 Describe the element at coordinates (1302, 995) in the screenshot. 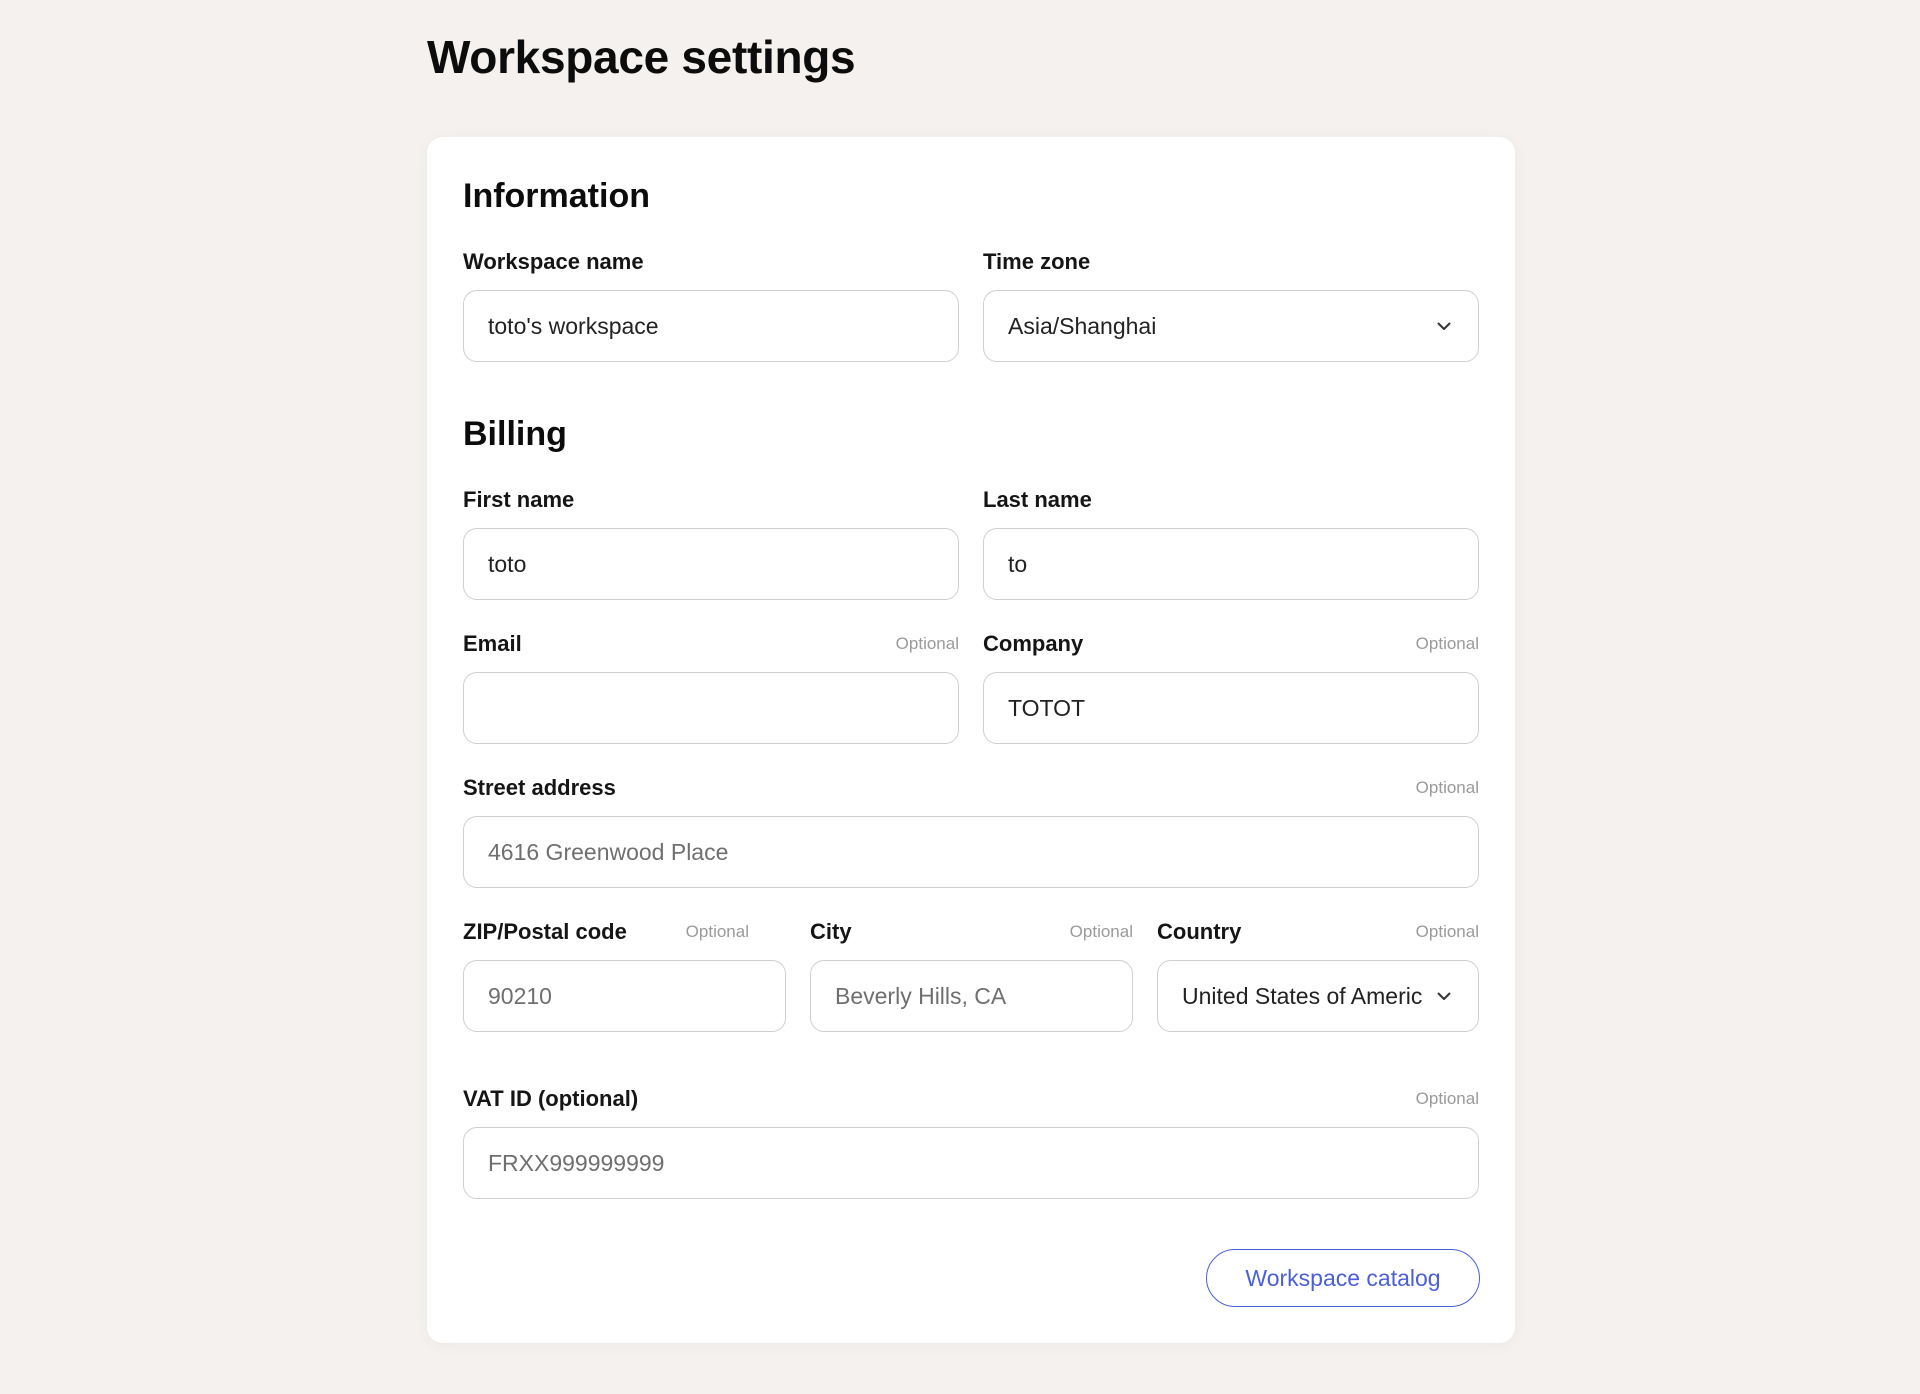

I see `country-value: United States of Americ` at that location.